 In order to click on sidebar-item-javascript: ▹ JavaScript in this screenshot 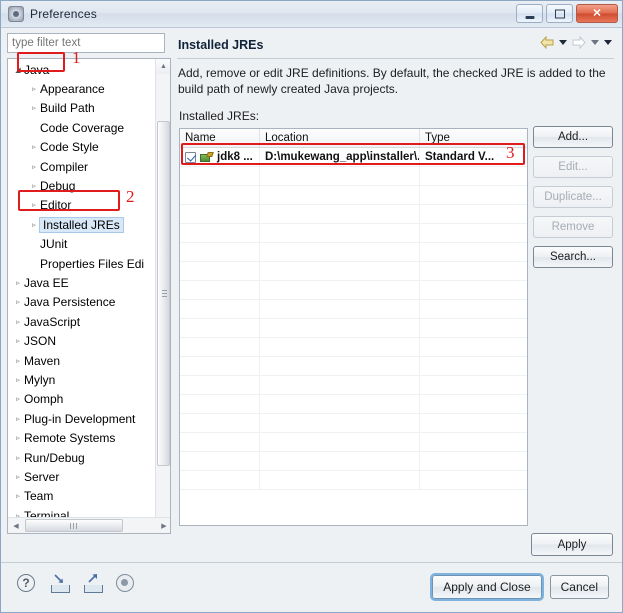, I will do `click(82, 321)`.